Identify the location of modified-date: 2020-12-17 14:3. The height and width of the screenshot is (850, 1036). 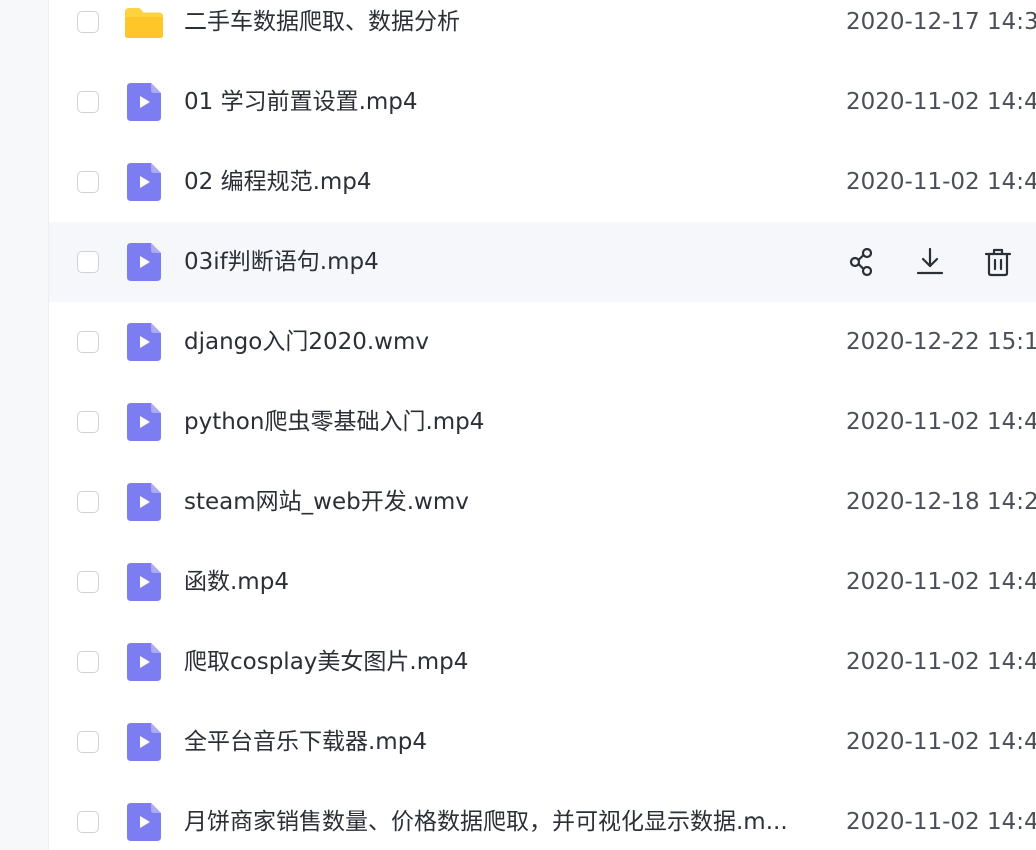
(941, 22).